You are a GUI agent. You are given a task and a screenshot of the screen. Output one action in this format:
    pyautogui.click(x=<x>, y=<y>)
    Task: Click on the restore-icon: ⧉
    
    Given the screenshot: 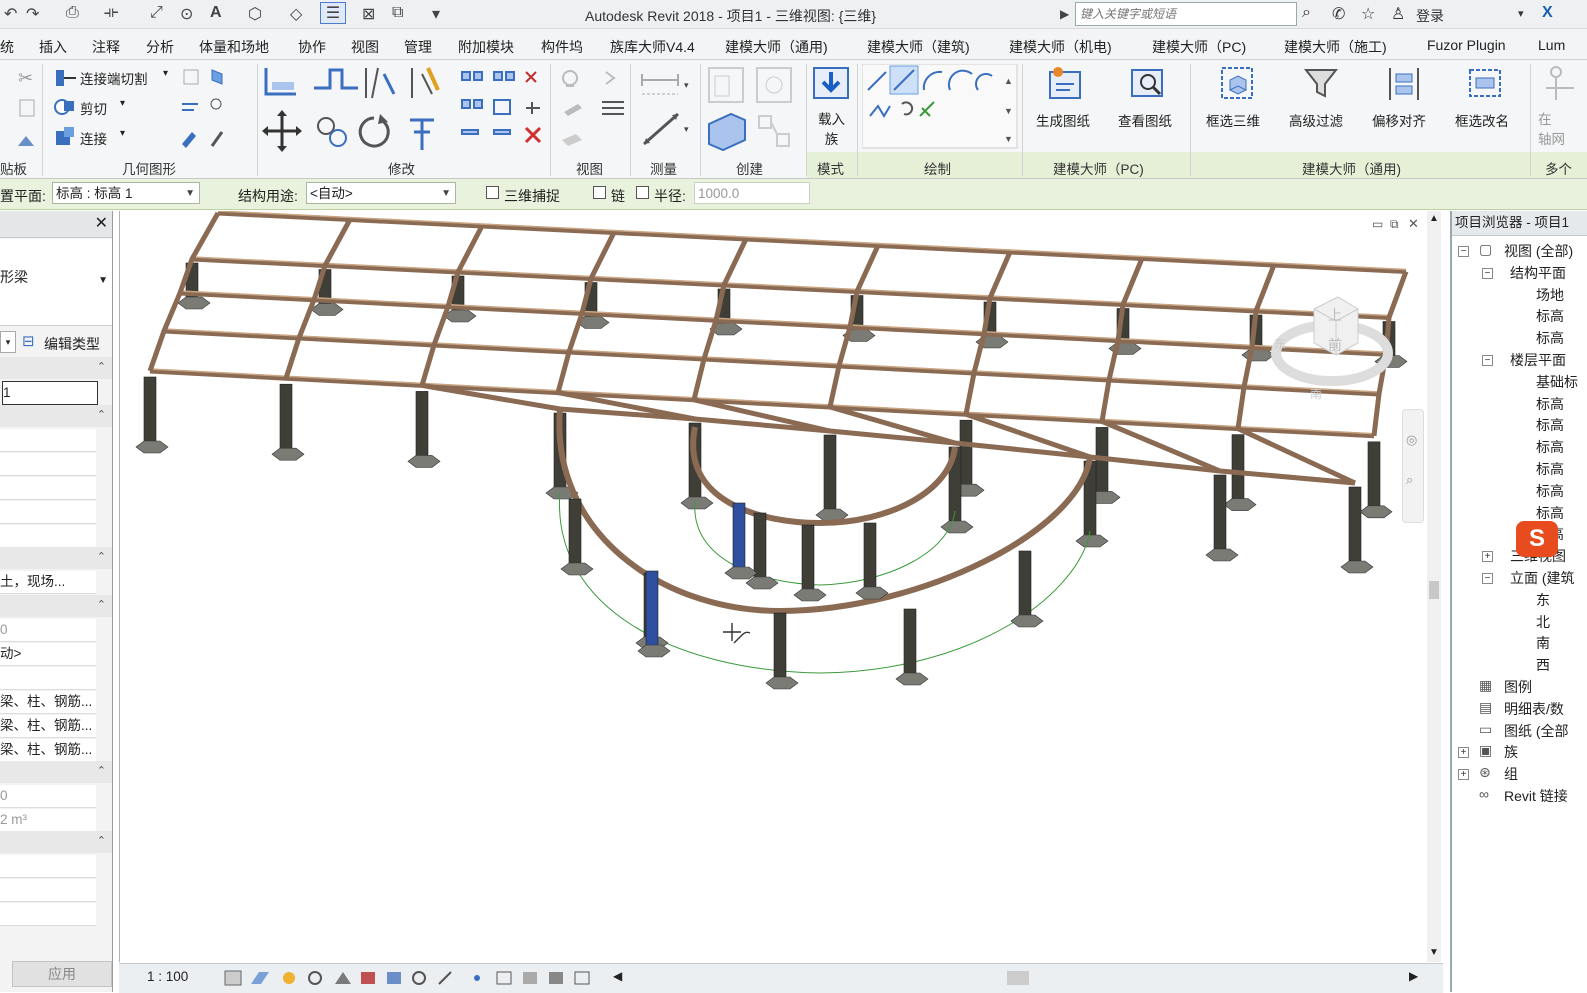 What is the action you would take?
    pyautogui.click(x=1394, y=224)
    